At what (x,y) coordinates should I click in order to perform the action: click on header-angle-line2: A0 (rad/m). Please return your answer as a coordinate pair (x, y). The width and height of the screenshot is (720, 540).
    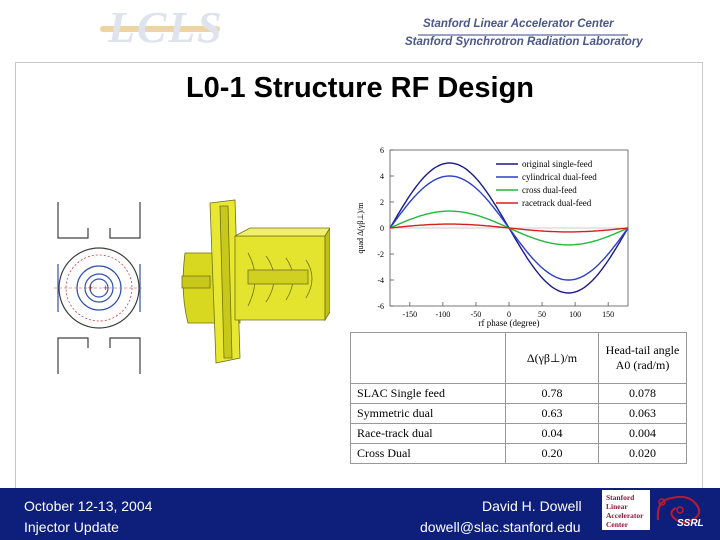
    Looking at the image, I should click on (642, 365).